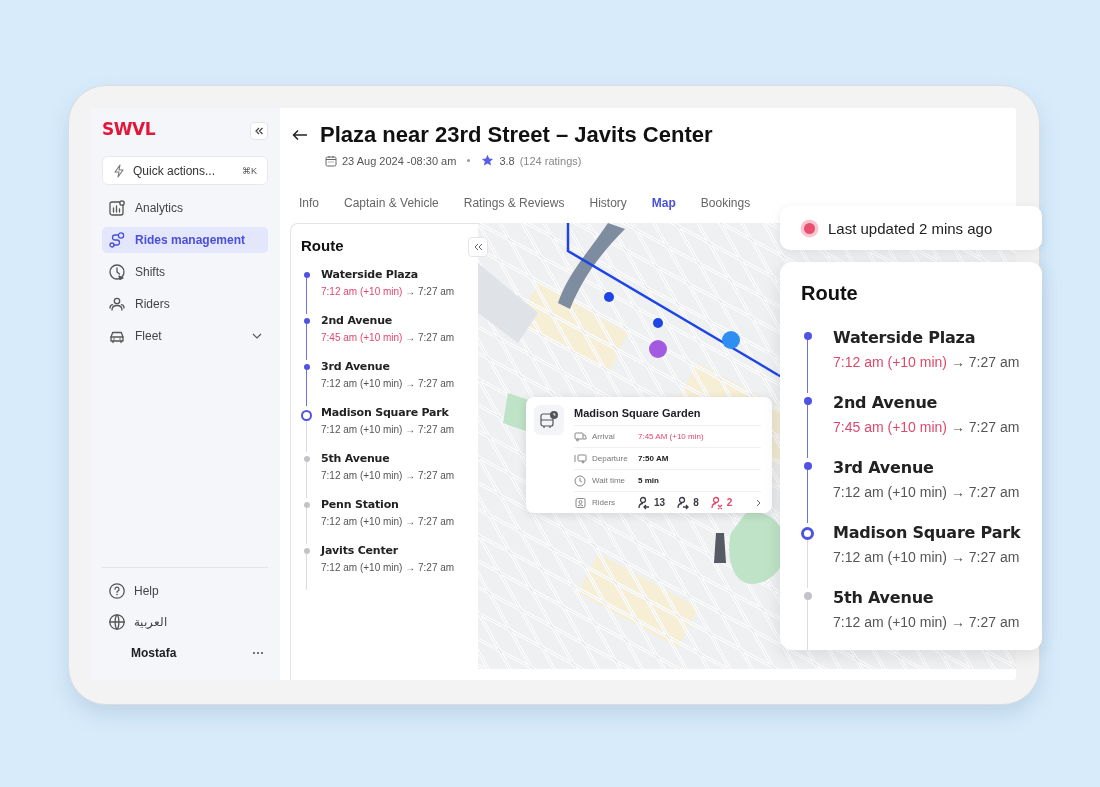  Describe the element at coordinates (516, 135) in the screenshot. I see `page-title: Plaza near 23rd Street – Javits Center` at that location.